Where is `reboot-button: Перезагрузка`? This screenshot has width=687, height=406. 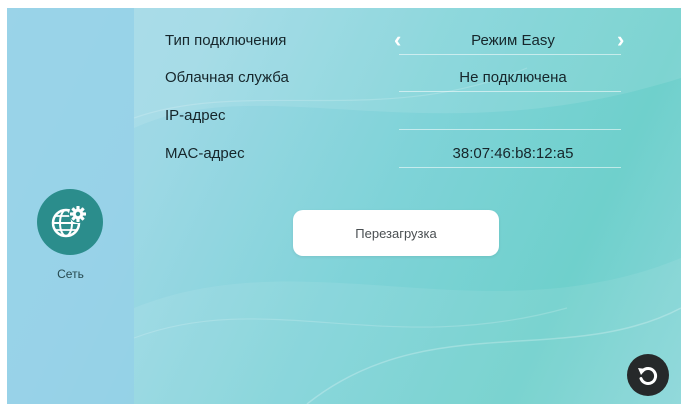
reboot-button: Перезагрузка is located at coordinates (396, 233).